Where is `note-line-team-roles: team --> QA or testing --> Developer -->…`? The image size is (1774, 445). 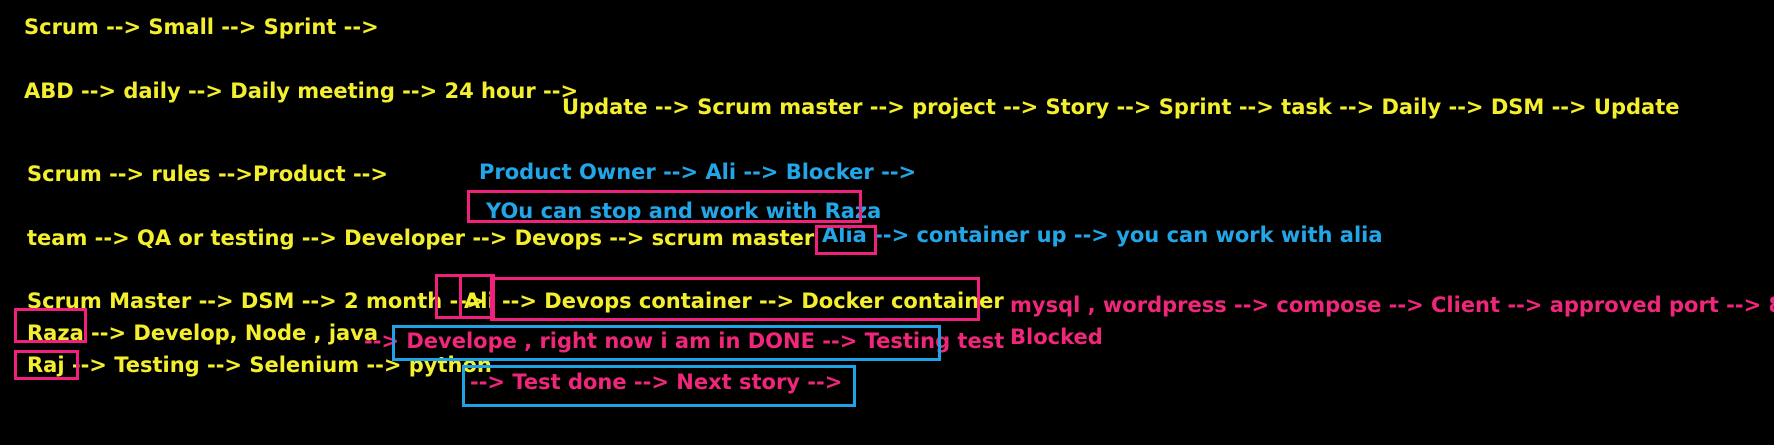
note-line-team-roles: team --> QA or testing --> Developer -->… is located at coordinates (421, 238).